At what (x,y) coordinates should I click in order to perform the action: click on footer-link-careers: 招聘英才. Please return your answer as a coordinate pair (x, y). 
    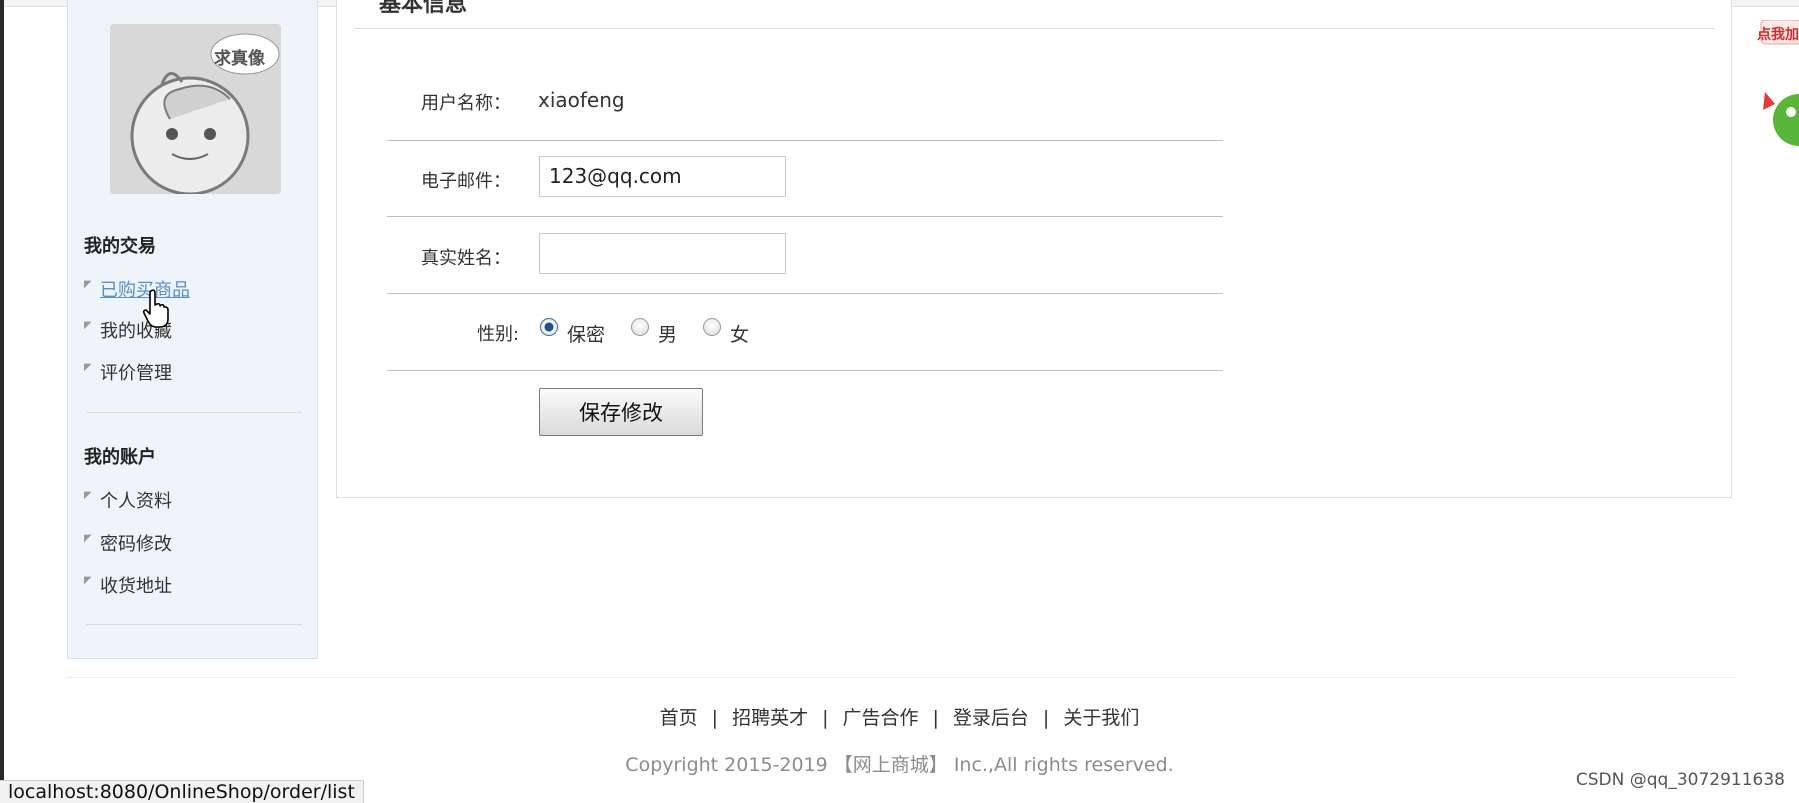
    Looking at the image, I should click on (770, 718).